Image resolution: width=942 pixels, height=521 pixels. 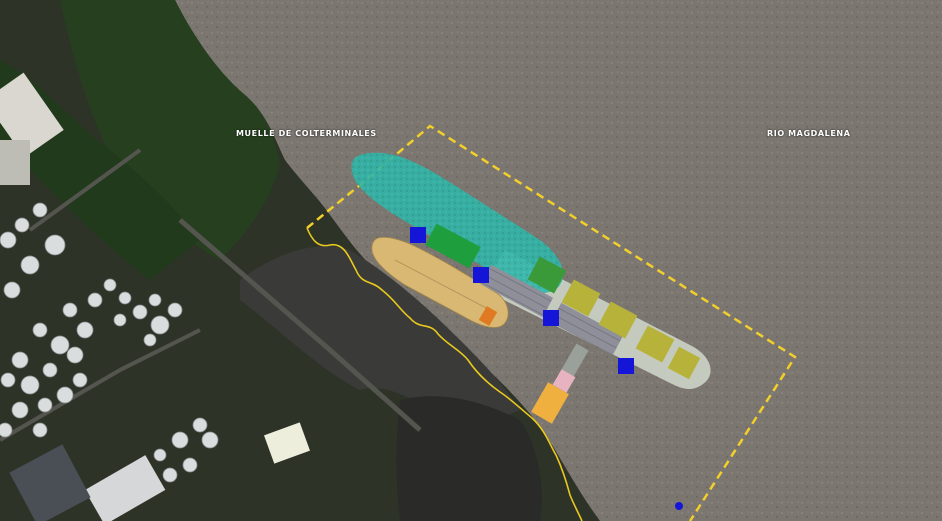 What do you see at coordinates (679, 506) in the screenshot?
I see `marker-dot` at bounding box center [679, 506].